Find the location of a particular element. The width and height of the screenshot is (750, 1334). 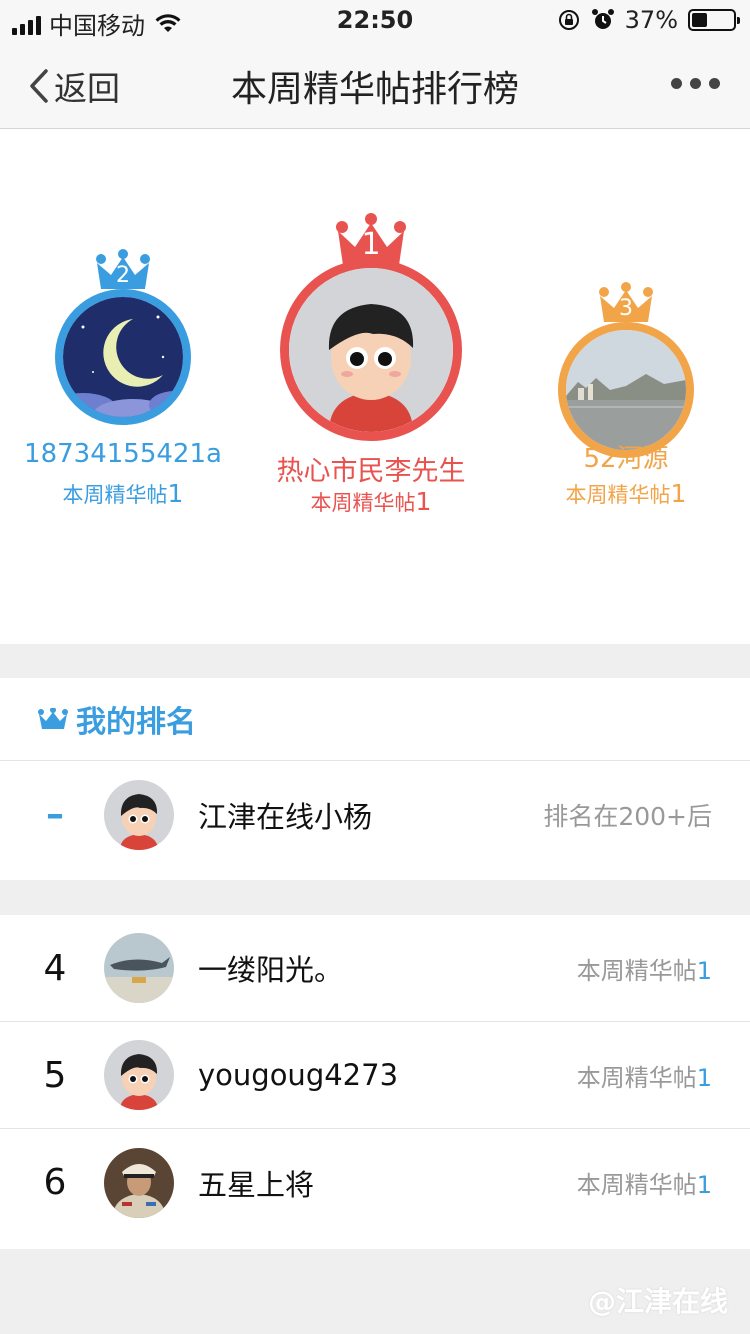

podium-first-place: 1 热心市民李先生 本周精华帖1 is located at coordinates (371, 364).